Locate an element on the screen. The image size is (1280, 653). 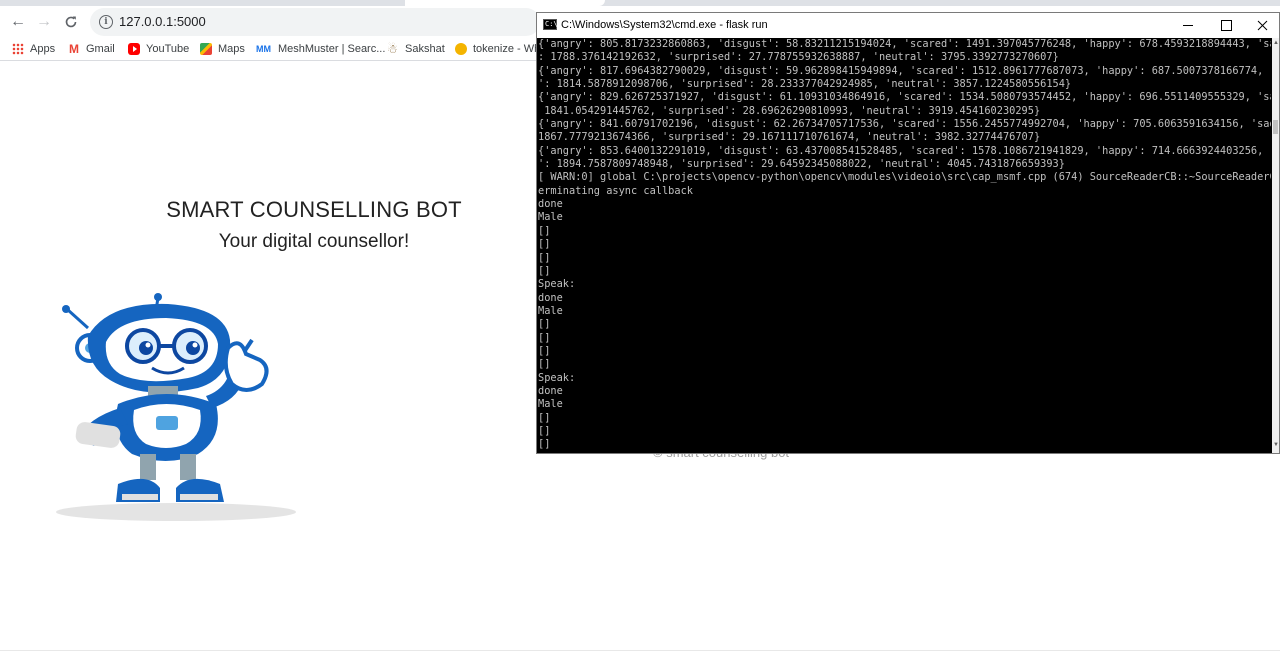
maps-icon is located at coordinates (206, 49).